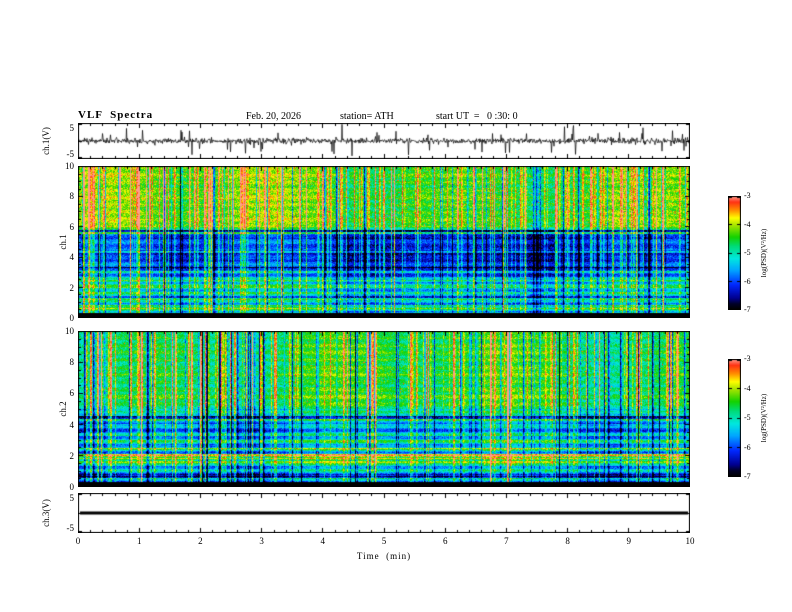 The image size is (792, 612). I want to click on ch1-waveform-panel, so click(384, 141).